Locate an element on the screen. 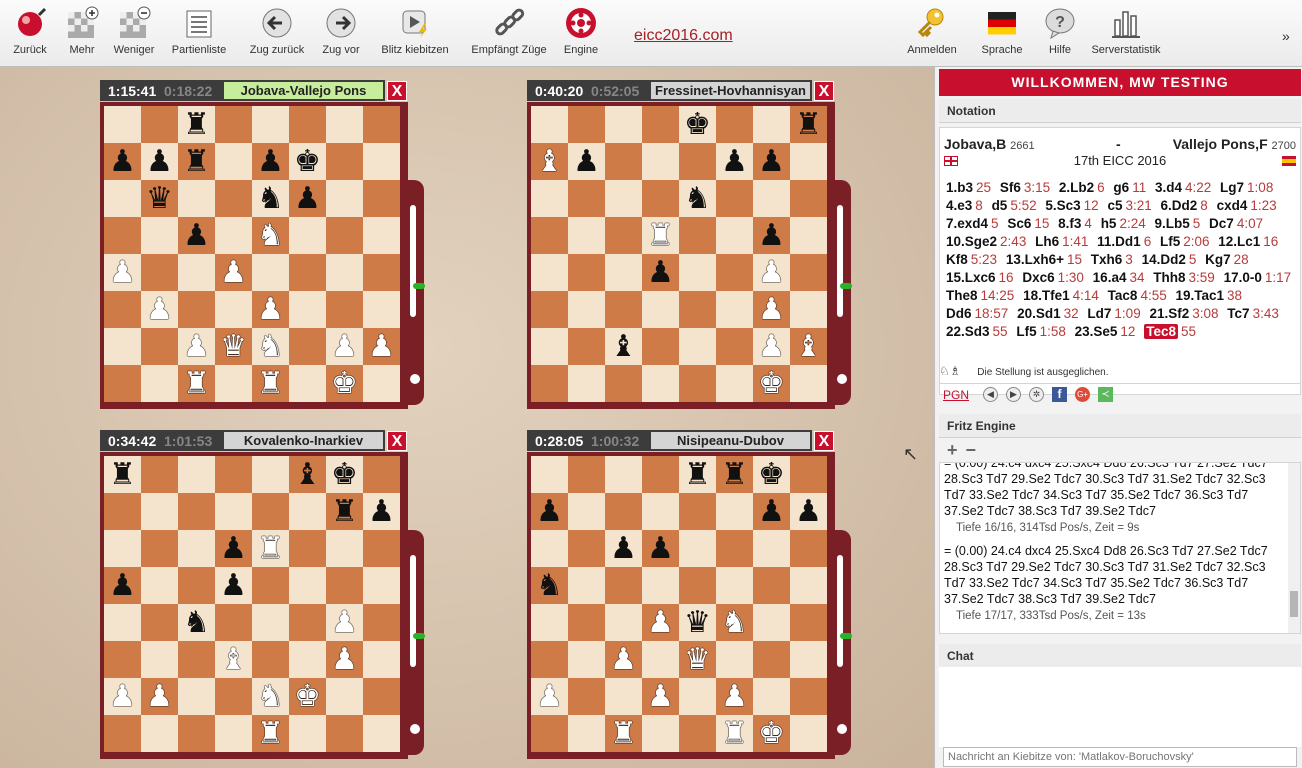  black-queen-piece: ♛ is located at coordinates (159, 198).